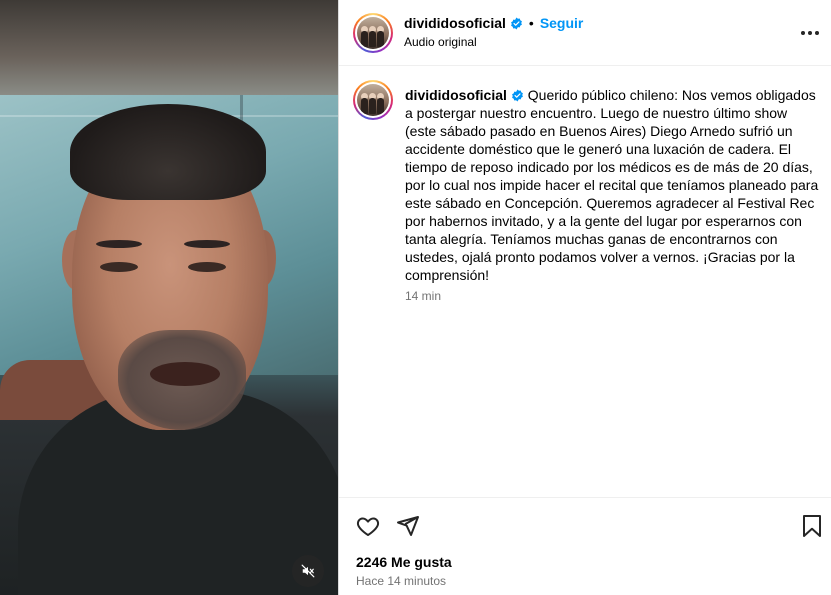 The image size is (831, 595). What do you see at coordinates (185, 374) in the screenshot?
I see `video-frame-person-mouth` at bounding box center [185, 374].